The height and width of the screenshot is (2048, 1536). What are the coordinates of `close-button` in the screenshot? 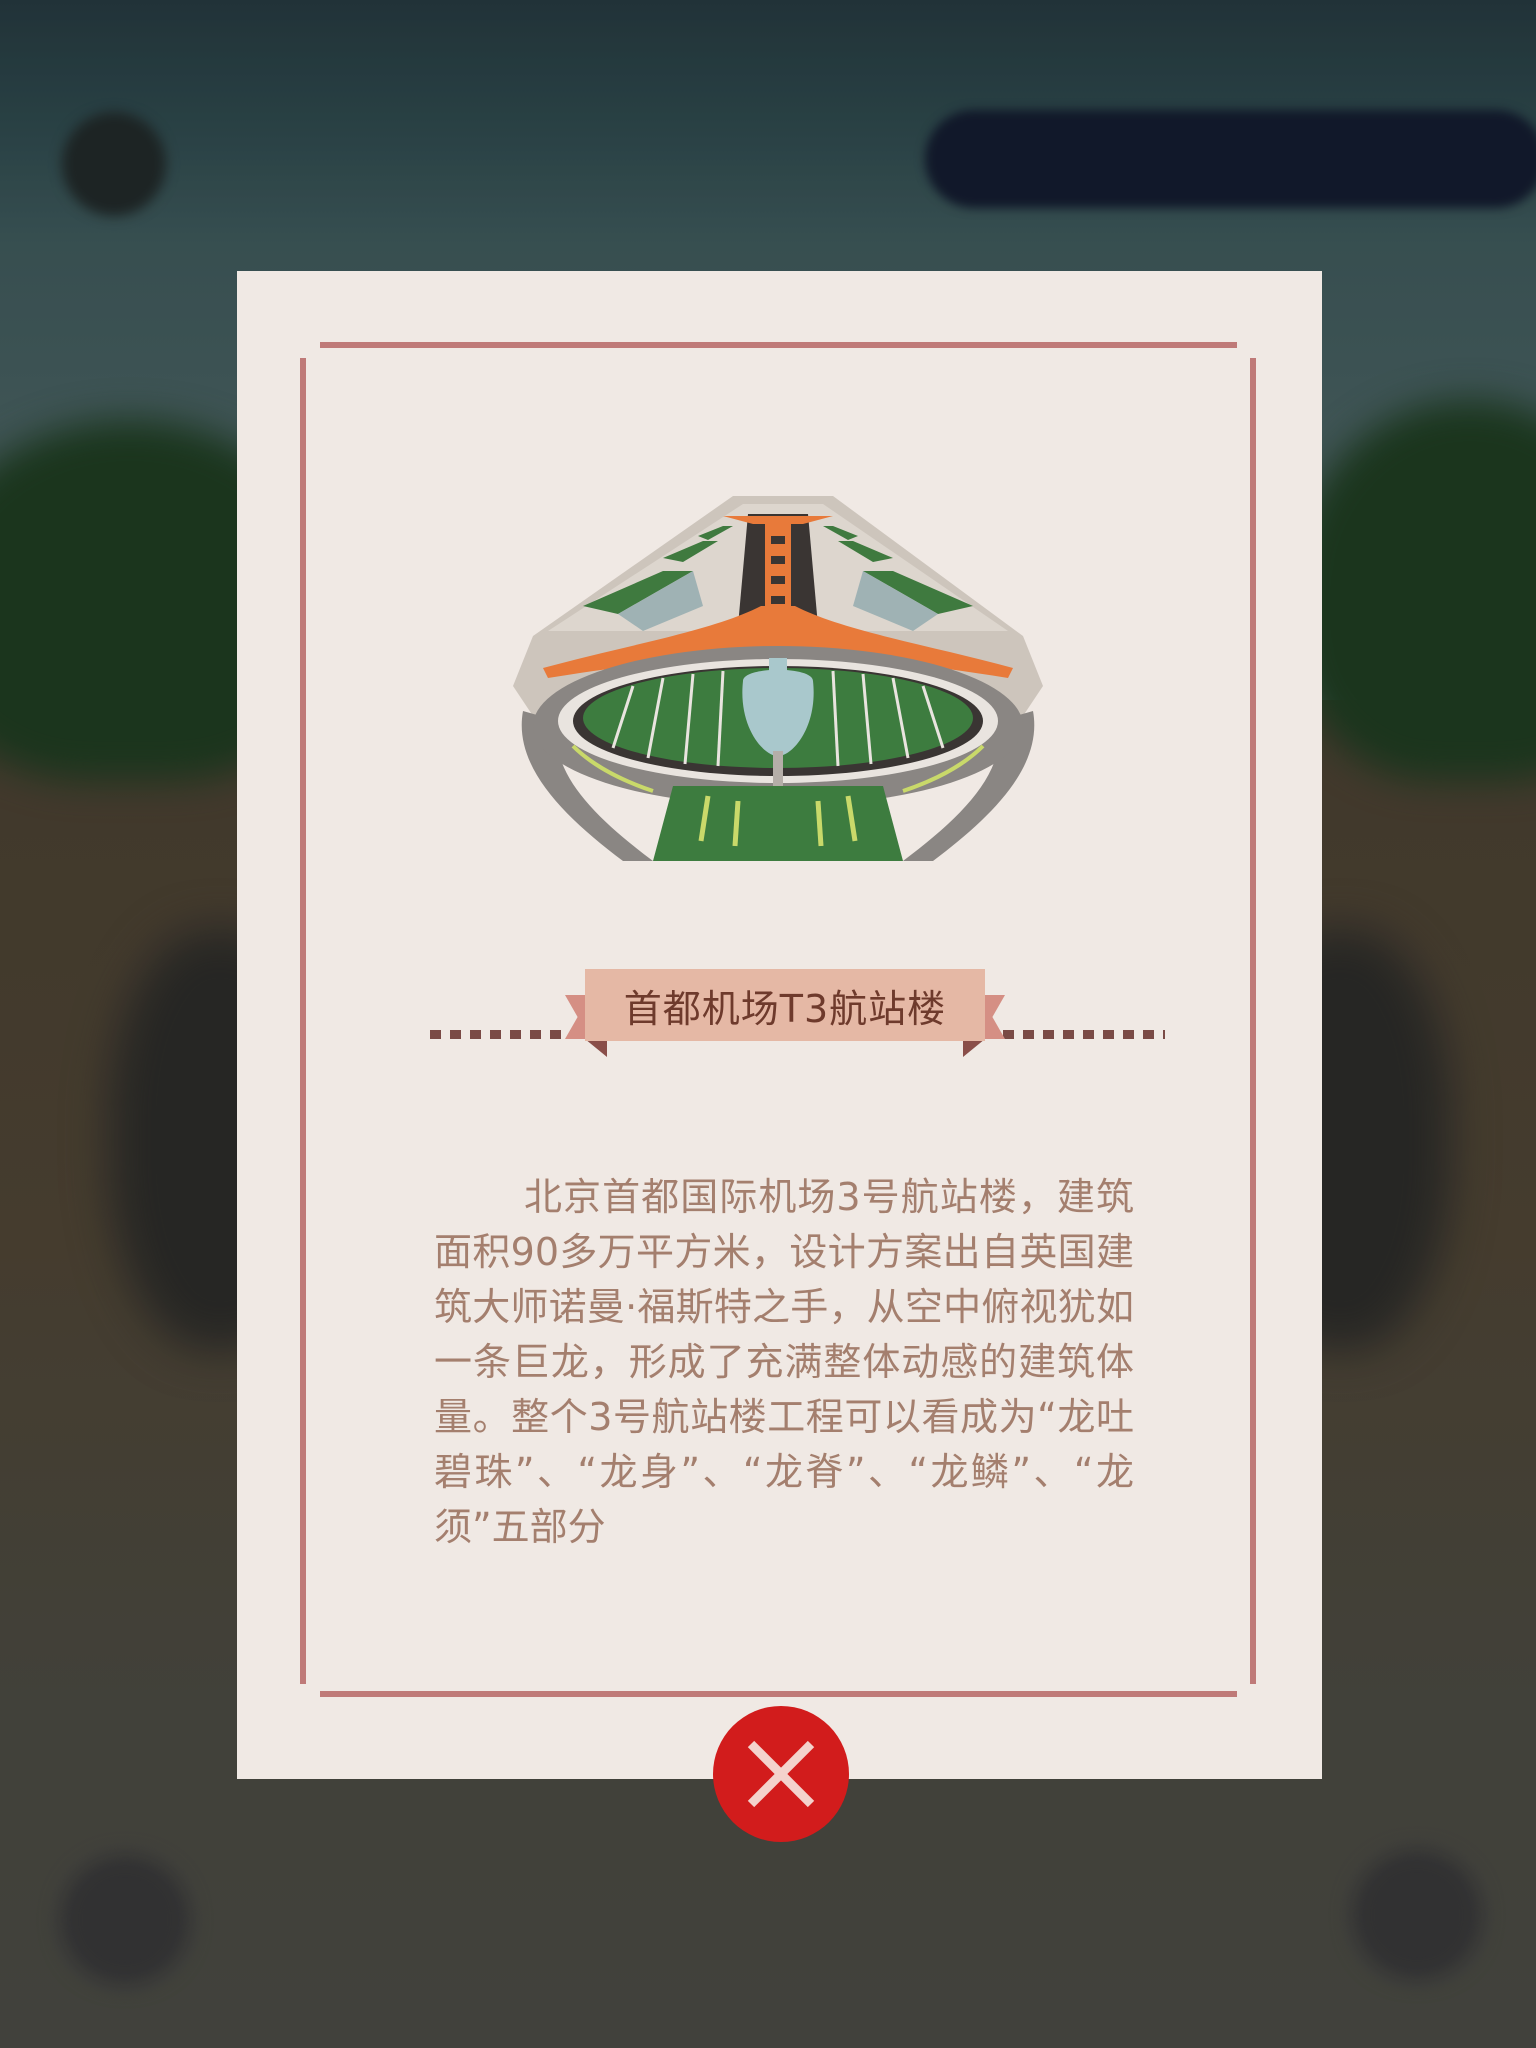 It's located at (781, 1774).